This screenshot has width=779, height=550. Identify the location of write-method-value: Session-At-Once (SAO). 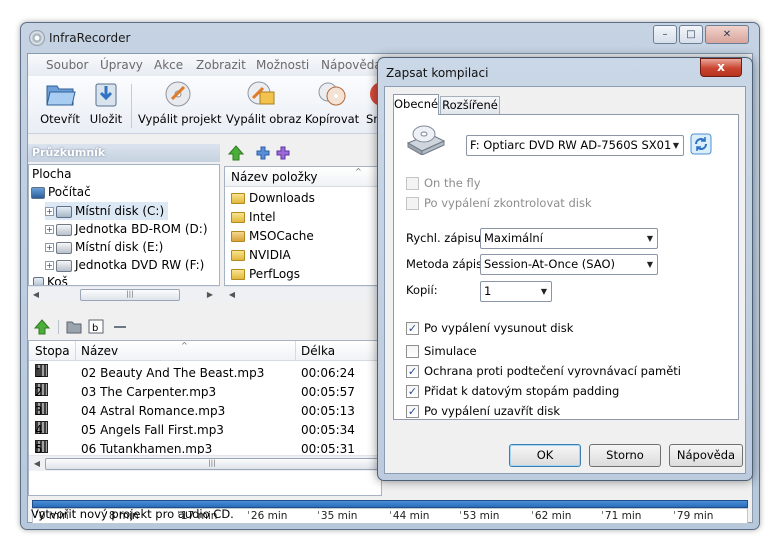
(550, 264).